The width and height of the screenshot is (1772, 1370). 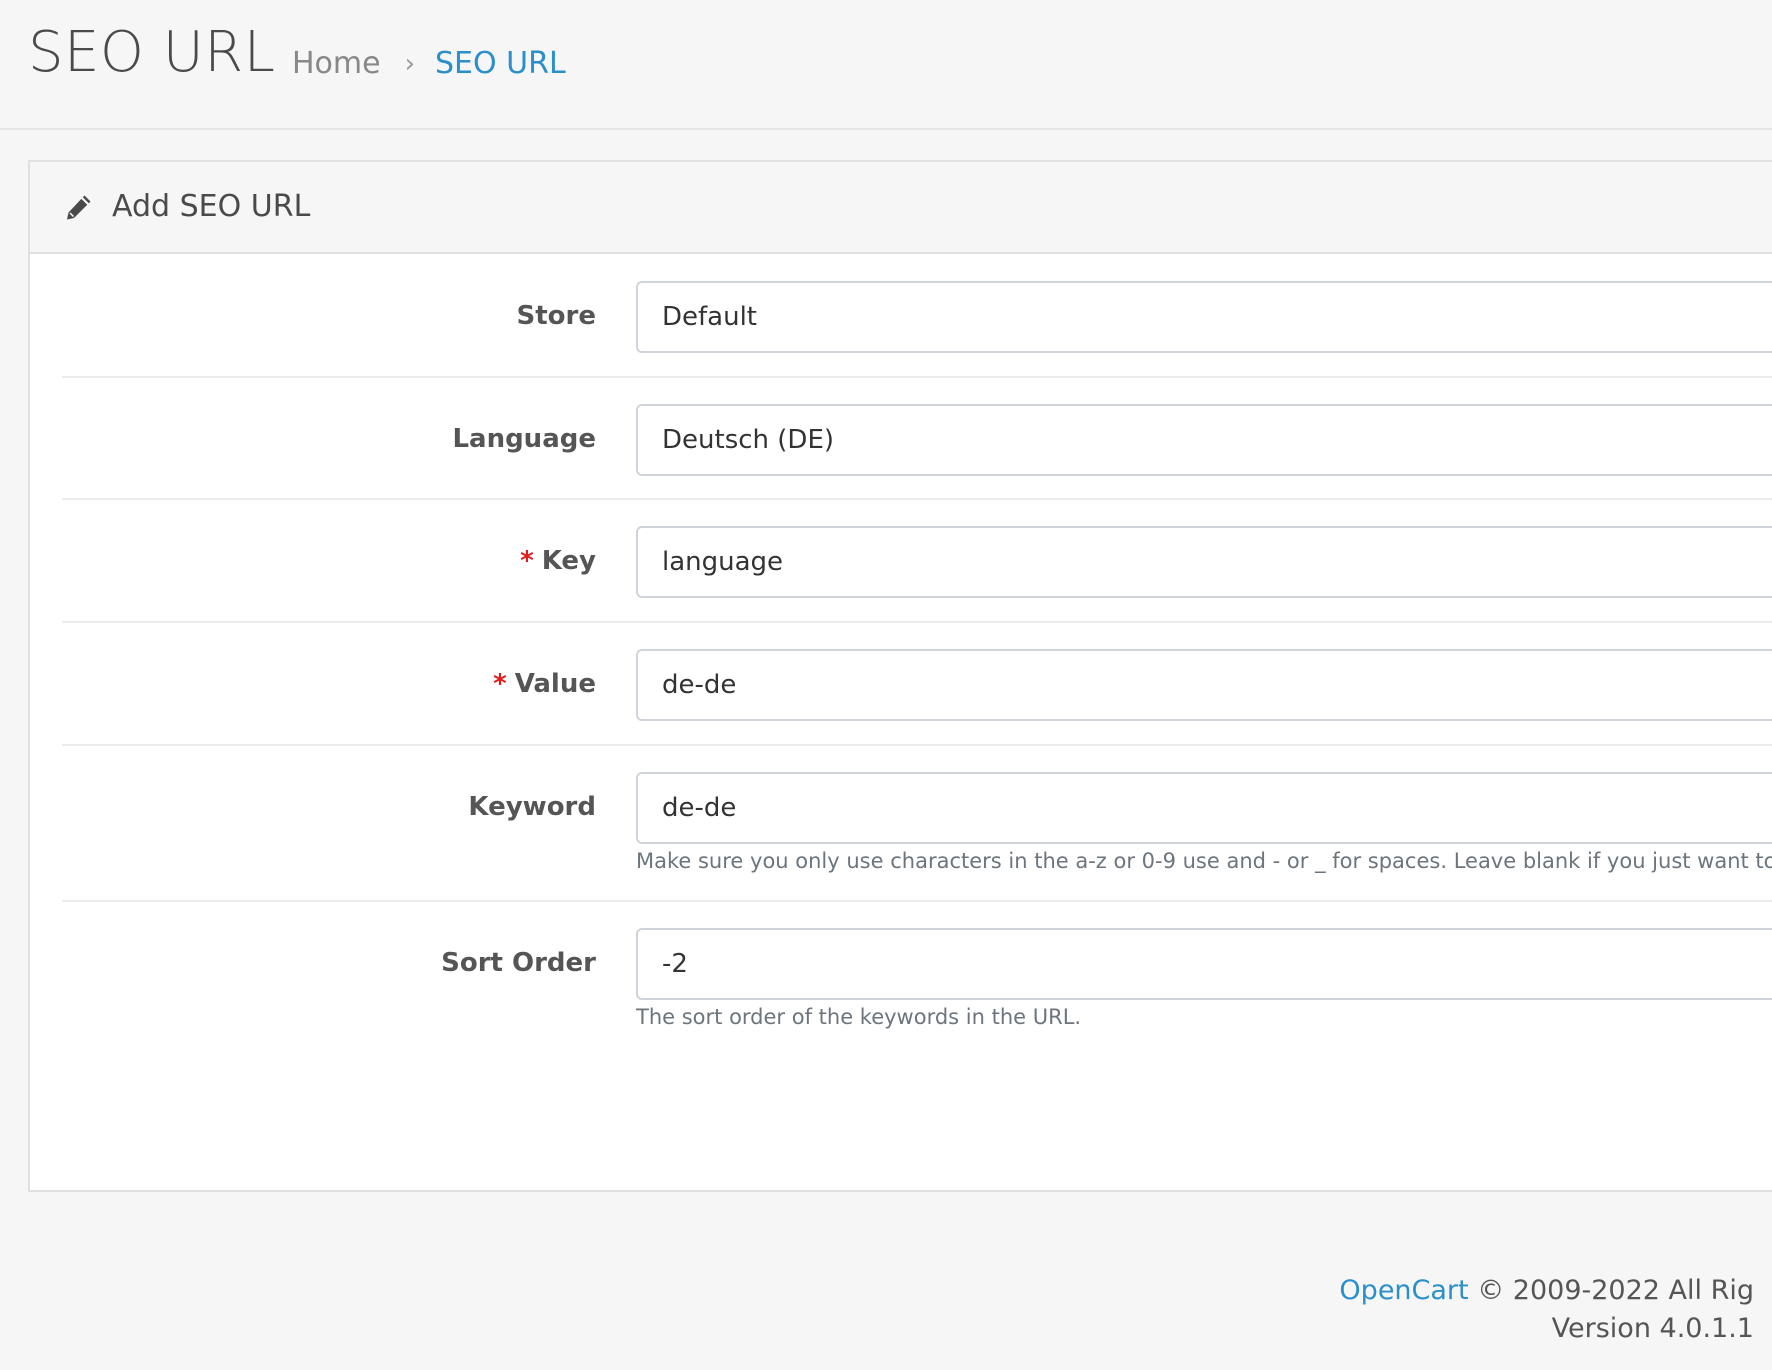 What do you see at coordinates (518, 963) in the screenshot?
I see `sort-order-label: Sort Order` at bounding box center [518, 963].